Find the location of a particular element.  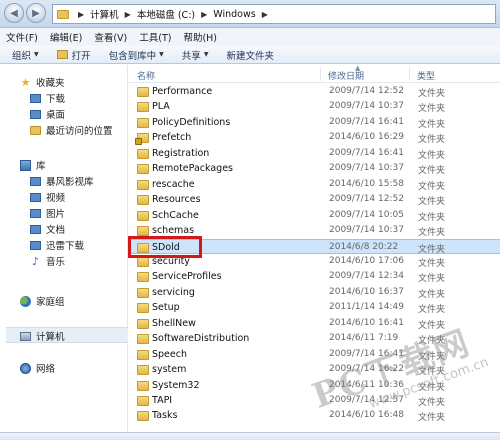

organize-button: 组织 ▼ is located at coordinates (25, 55).